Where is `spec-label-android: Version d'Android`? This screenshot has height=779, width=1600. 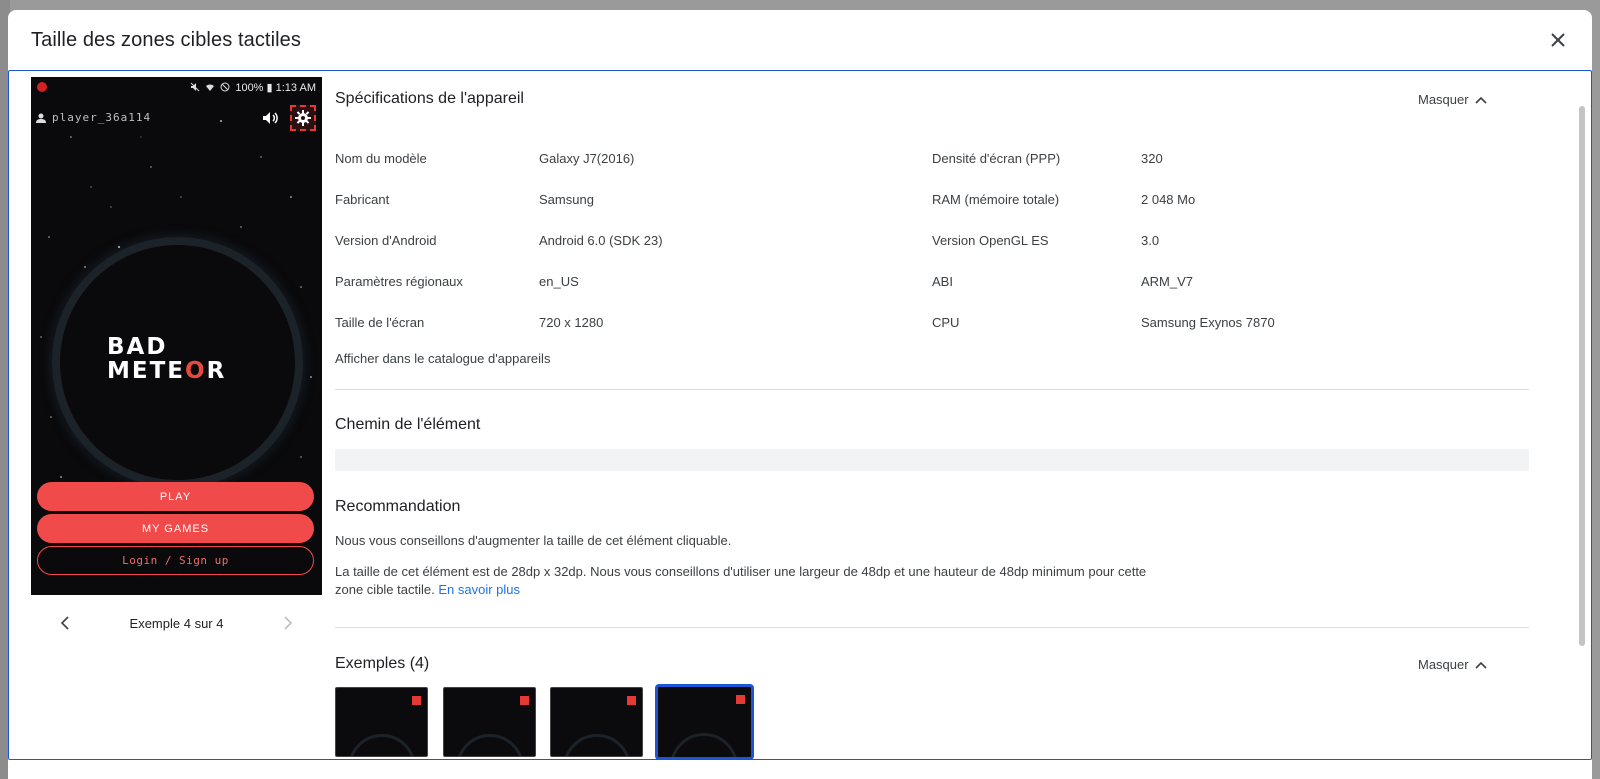 spec-label-android: Version d'Android is located at coordinates (386, 240).